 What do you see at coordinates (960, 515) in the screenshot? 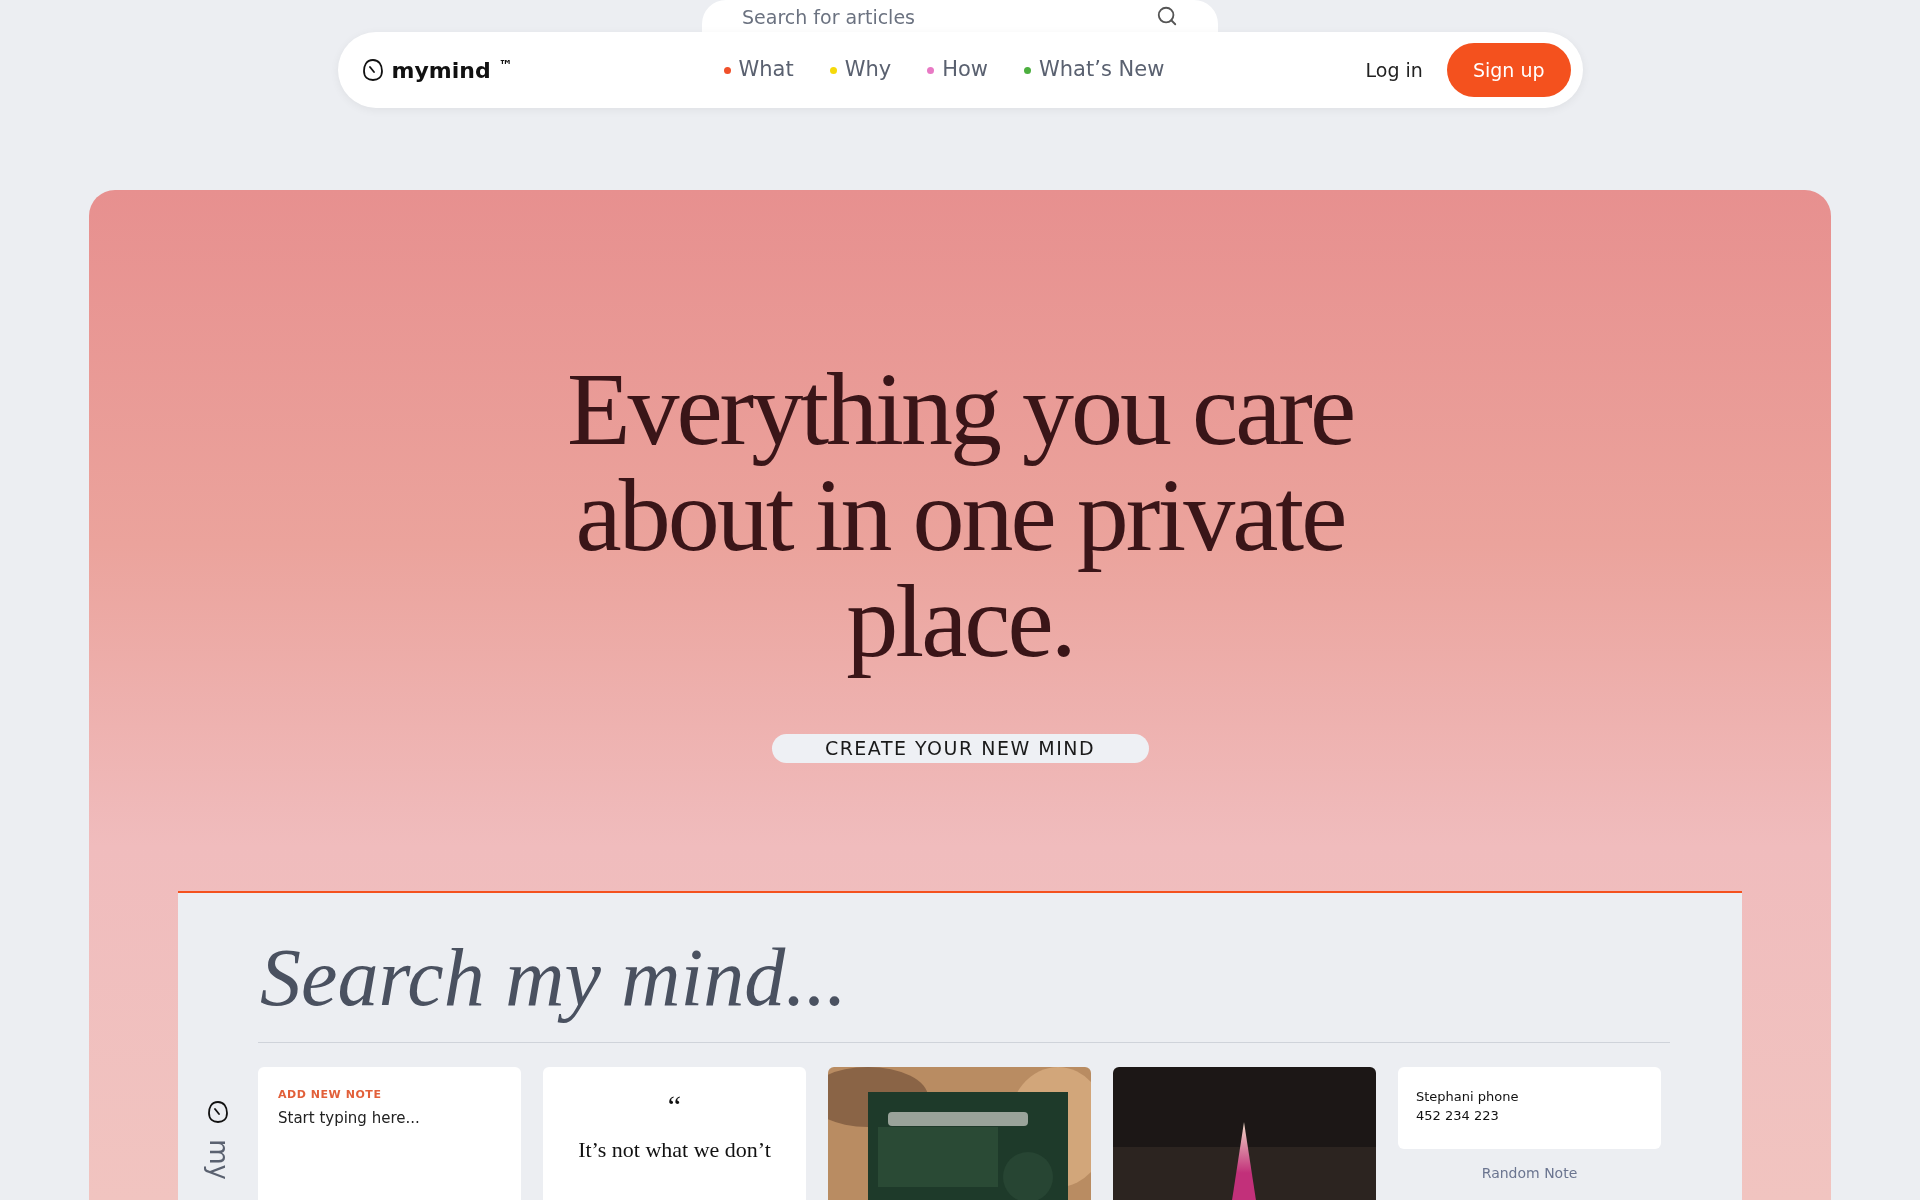
I see `hero-headline: Everything you care about in one private place.` at bounding box center [960, 515].